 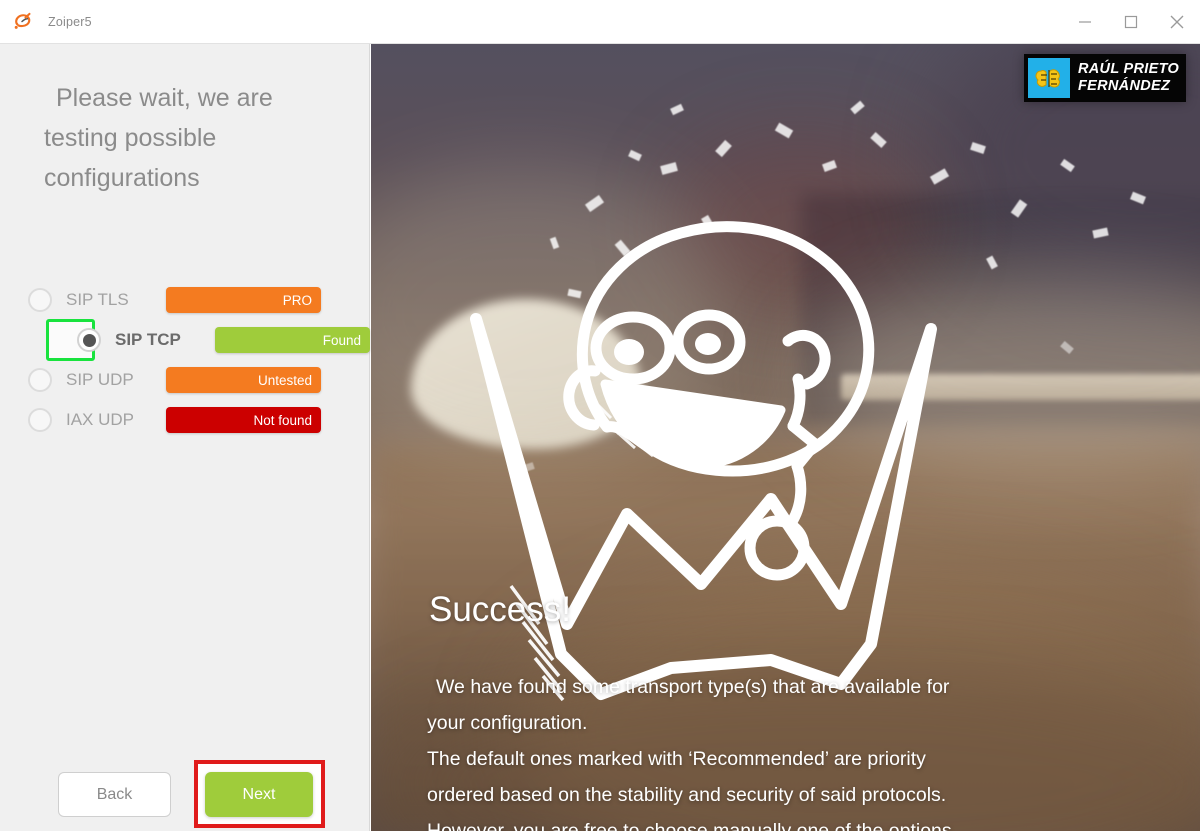 What do you see at coordinates (500, 609) in the screenshot?
I see `success-heading: Success!` at bounding box center [500, 609].